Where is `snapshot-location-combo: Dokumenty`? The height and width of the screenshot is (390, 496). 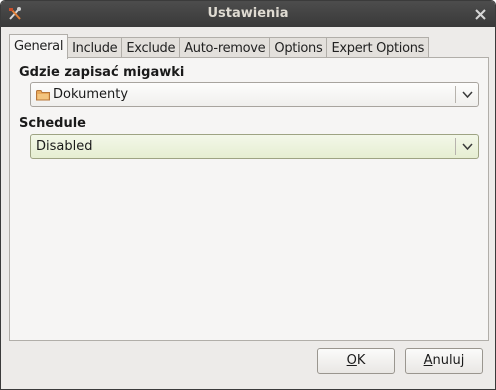
snapshot-location-combo: Dokumenty is located at coordinates (254, 94).